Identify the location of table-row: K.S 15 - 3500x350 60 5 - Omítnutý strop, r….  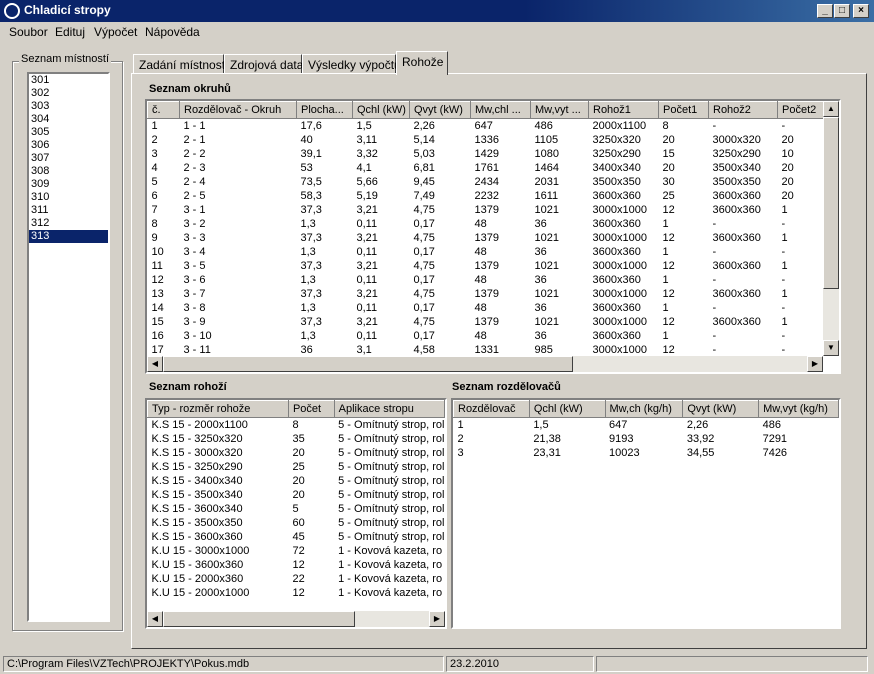
(296, 523).